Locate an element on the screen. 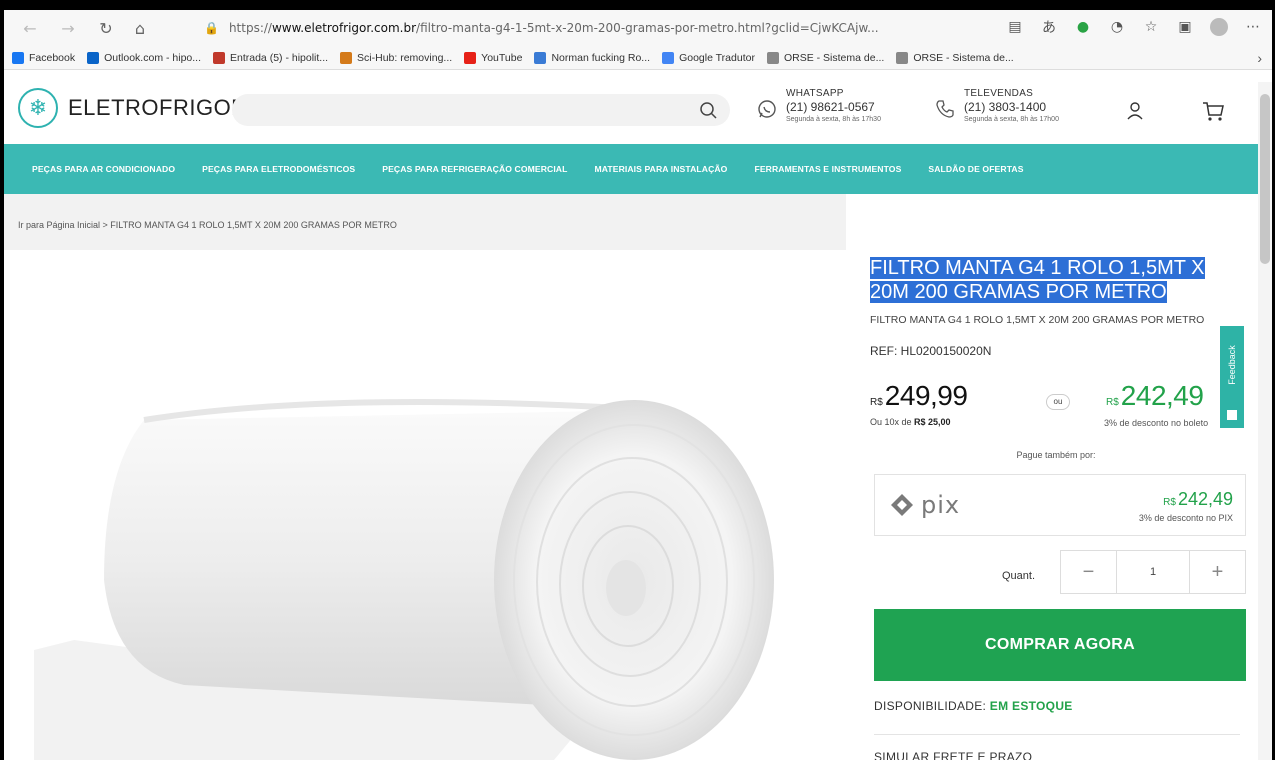  category-link: FERRAMENTAS E INSTRUMENTOS is located at coordinates (827, 169).